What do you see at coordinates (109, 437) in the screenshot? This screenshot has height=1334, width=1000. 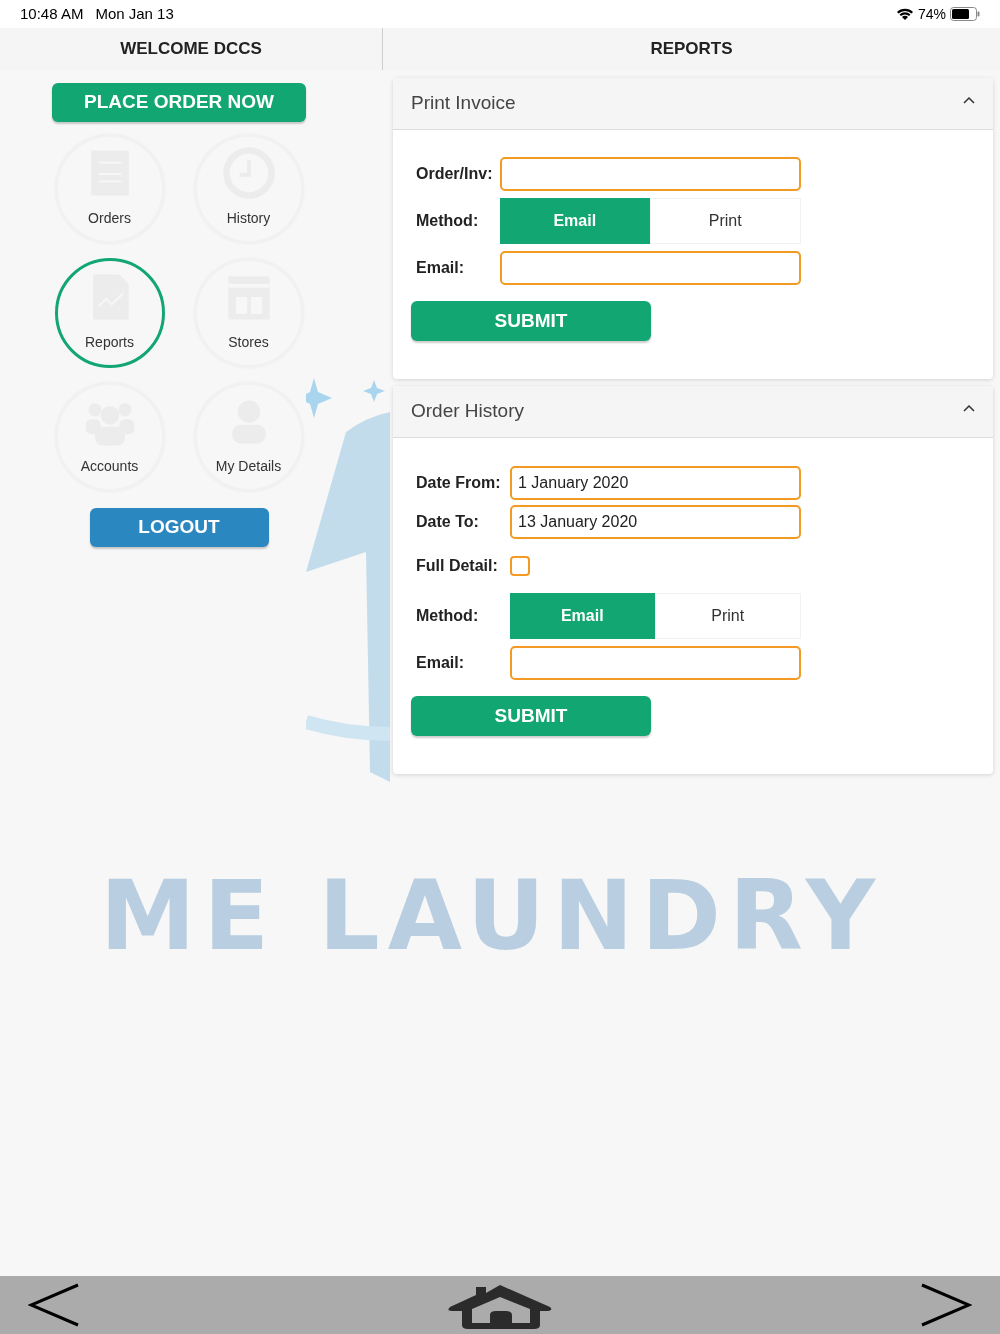 I see `menu-item: Accounts` at bounding box center [109, 437].